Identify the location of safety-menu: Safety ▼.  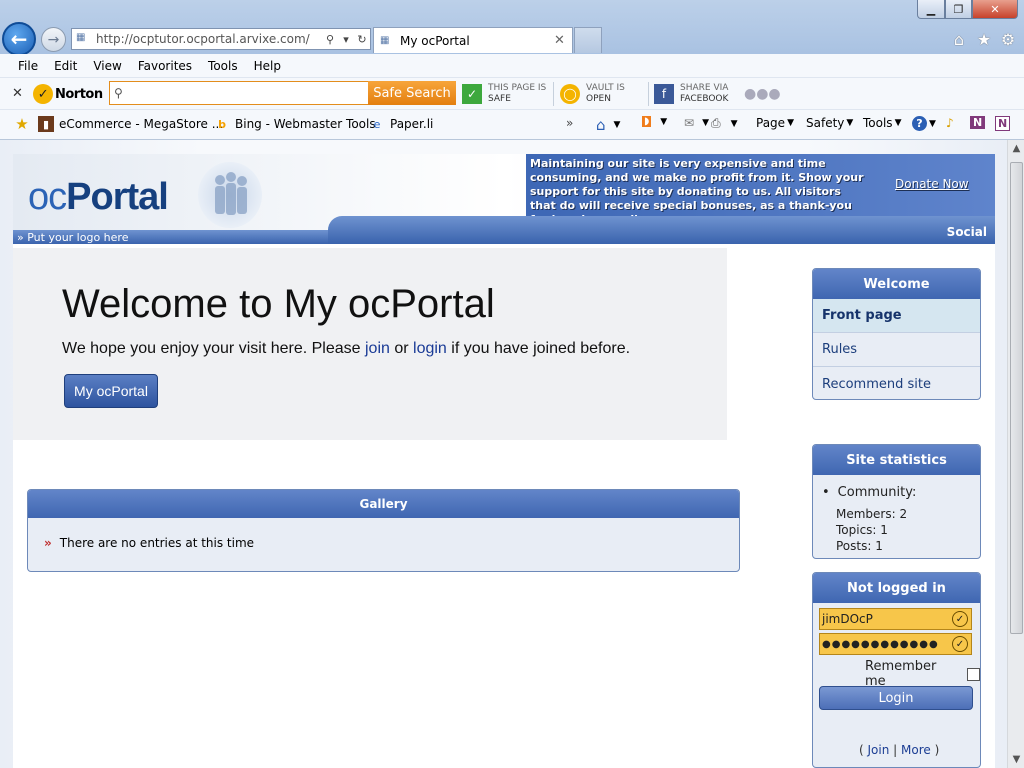
(829, 123).